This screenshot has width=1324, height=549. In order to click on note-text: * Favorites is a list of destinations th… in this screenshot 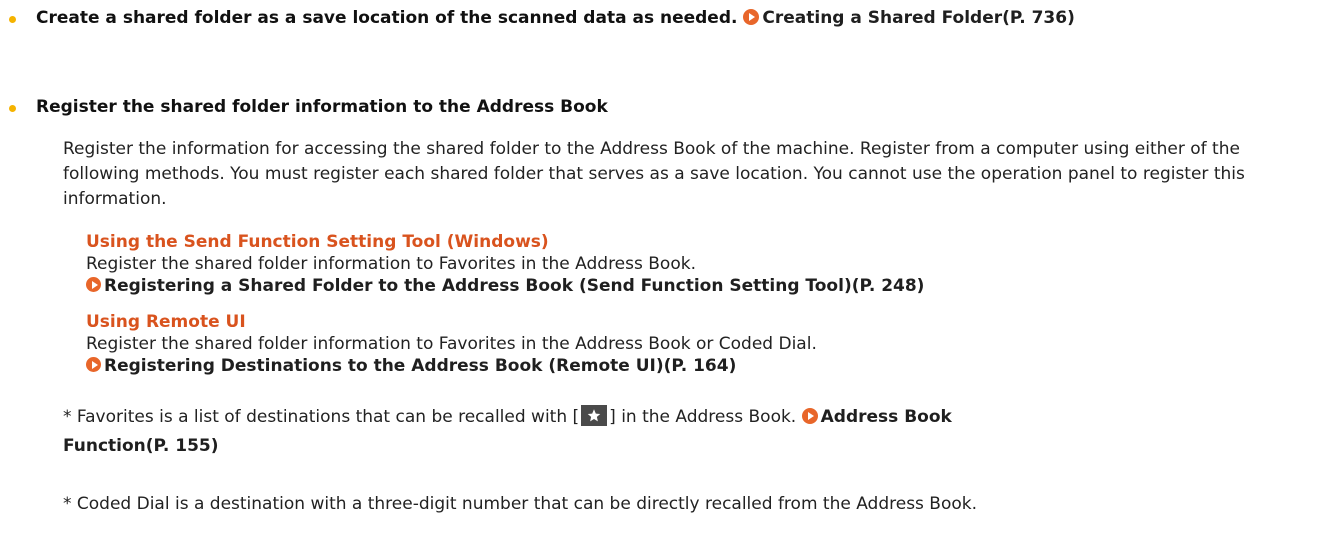, I will do `click(321, 417)`.